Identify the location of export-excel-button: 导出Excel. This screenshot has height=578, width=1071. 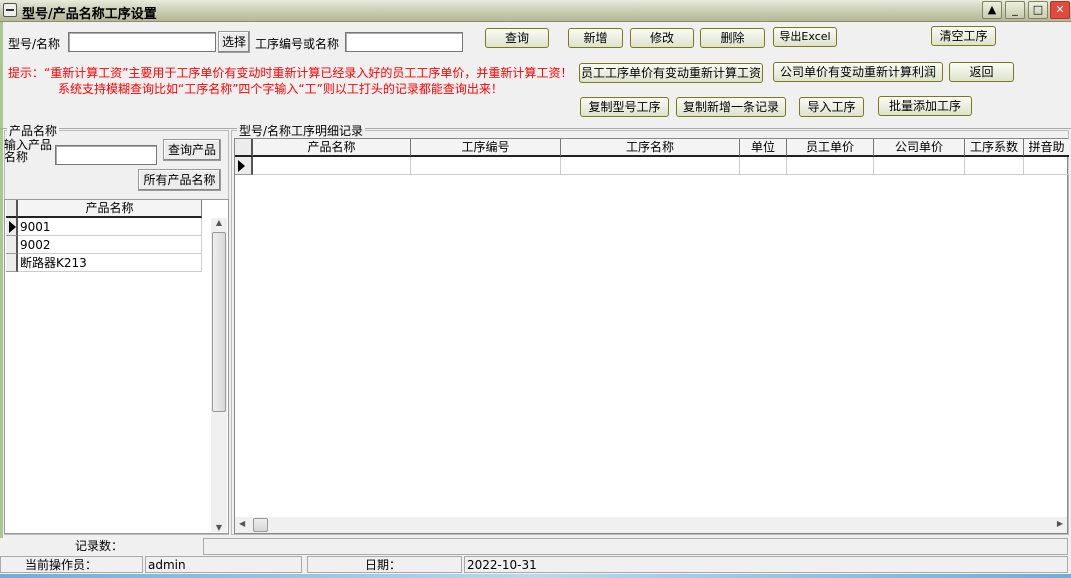
(805, 37).